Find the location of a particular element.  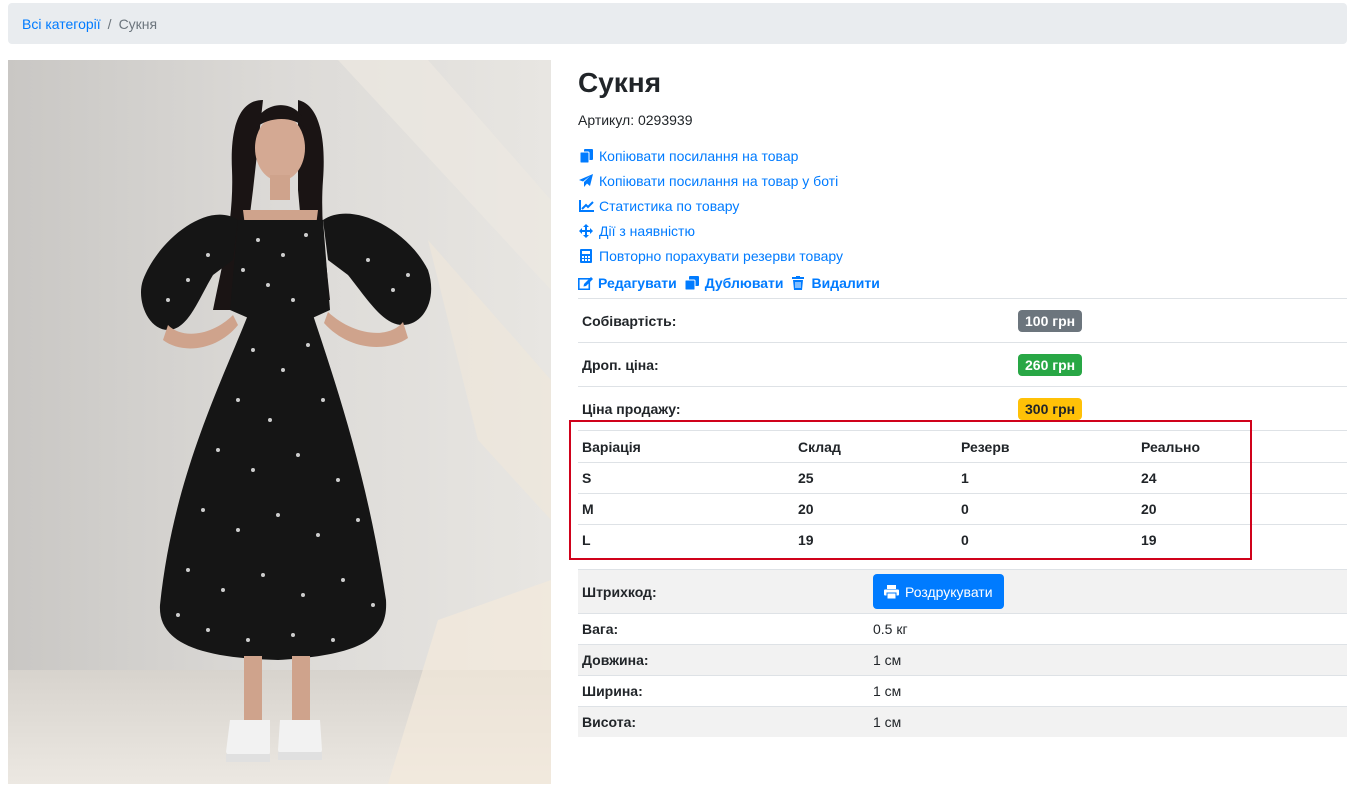

drop-price-badge: 260 грн is located at coordinates (1050, 364).